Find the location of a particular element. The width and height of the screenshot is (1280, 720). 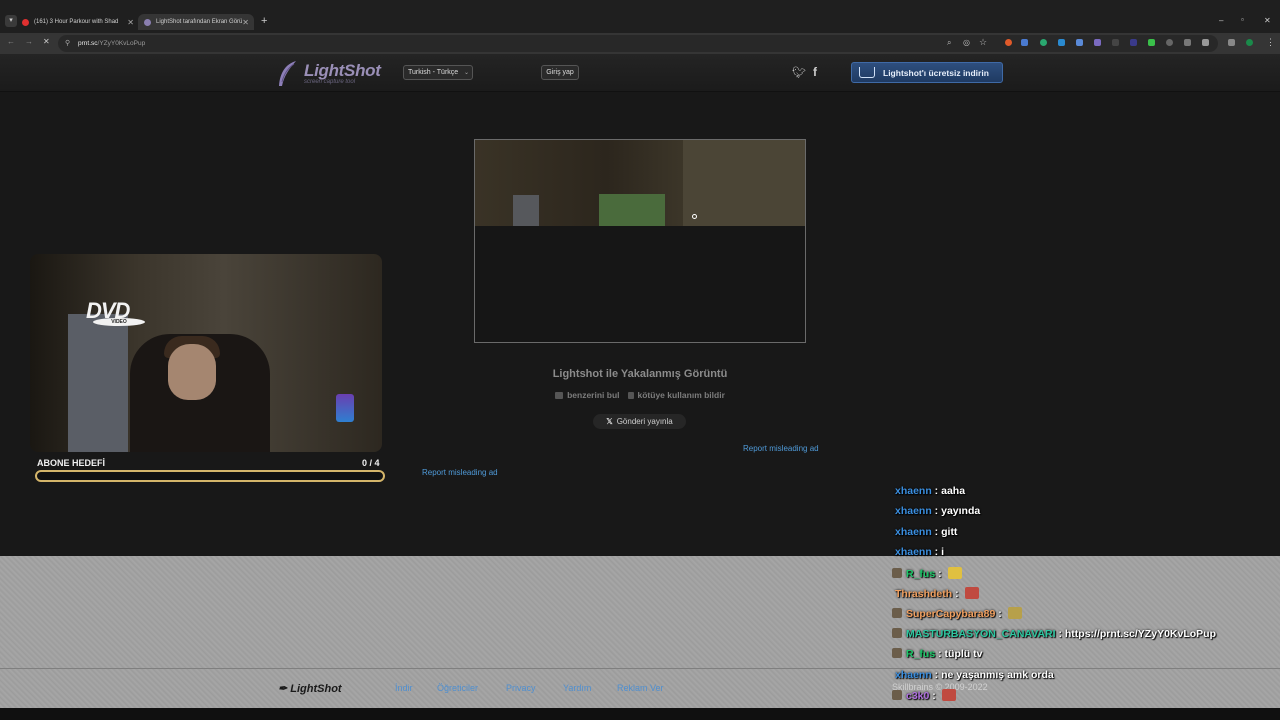

site-logo: LightShot is located at coordinates (342, 71).